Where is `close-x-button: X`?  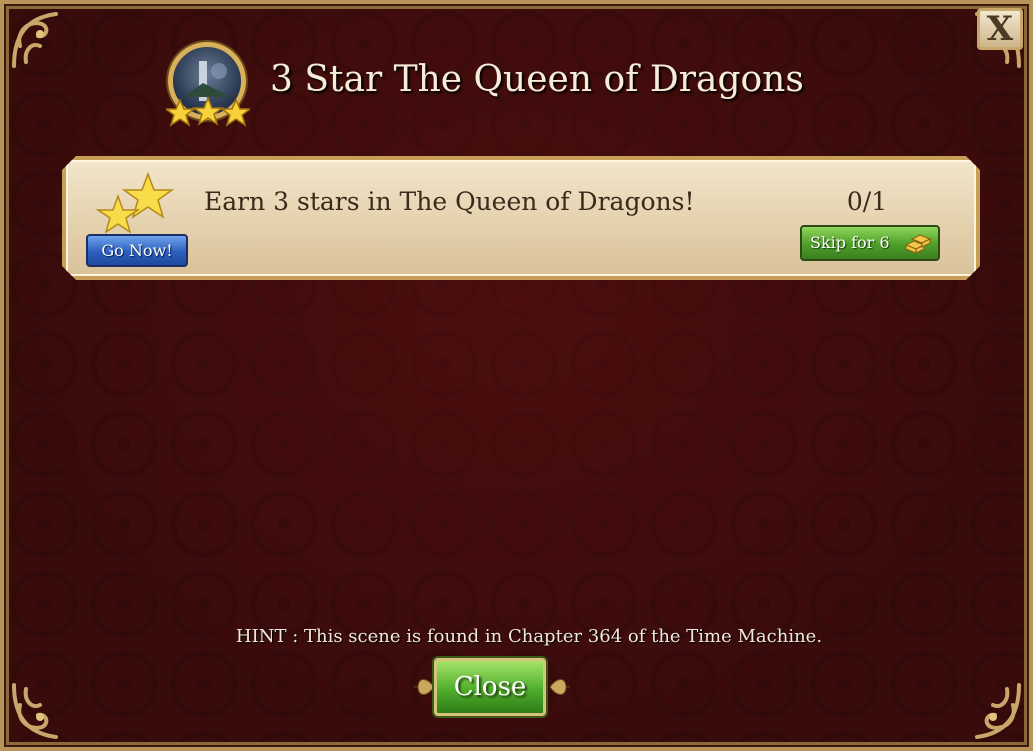 close-x-button: X is located at coordinates (1000, 29).